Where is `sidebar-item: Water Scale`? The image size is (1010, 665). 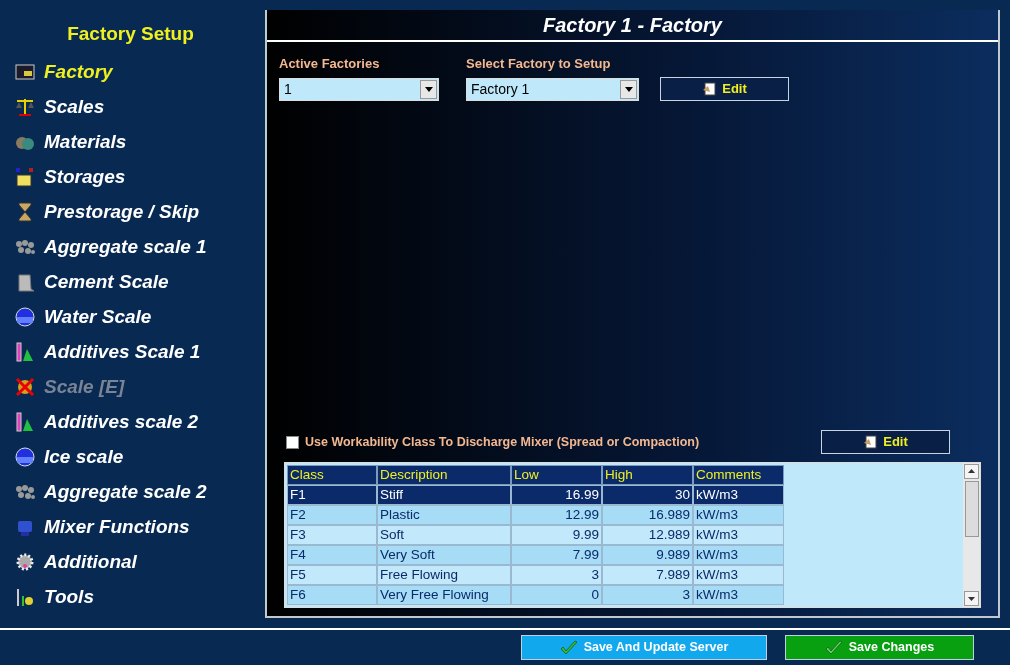 sidebar-item: Water Scale is located at coordinates (139, 317).